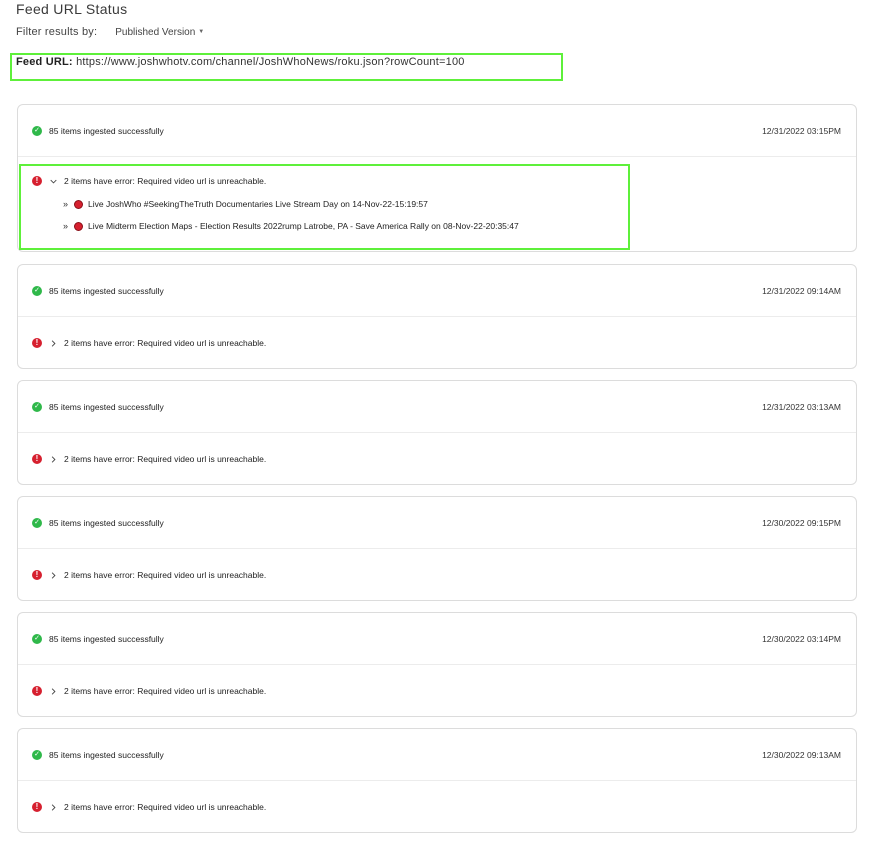 This screenshot has height=863, width=881. Describe the element at coordinates (110, 32) in the screenshot. I see `filter-row: Filter results by: Published Version ▼` at that location.